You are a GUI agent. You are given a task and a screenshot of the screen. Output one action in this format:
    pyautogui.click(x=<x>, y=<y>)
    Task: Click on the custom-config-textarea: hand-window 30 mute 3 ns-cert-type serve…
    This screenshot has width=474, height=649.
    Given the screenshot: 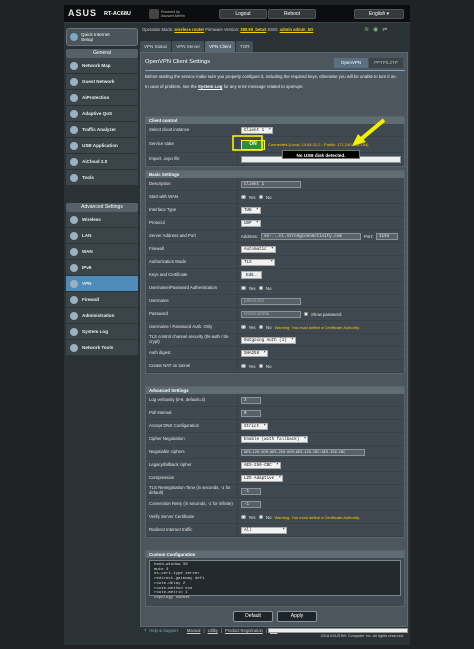 What is the action you would take?
    pyautogui.click(x=275, y=580)
    